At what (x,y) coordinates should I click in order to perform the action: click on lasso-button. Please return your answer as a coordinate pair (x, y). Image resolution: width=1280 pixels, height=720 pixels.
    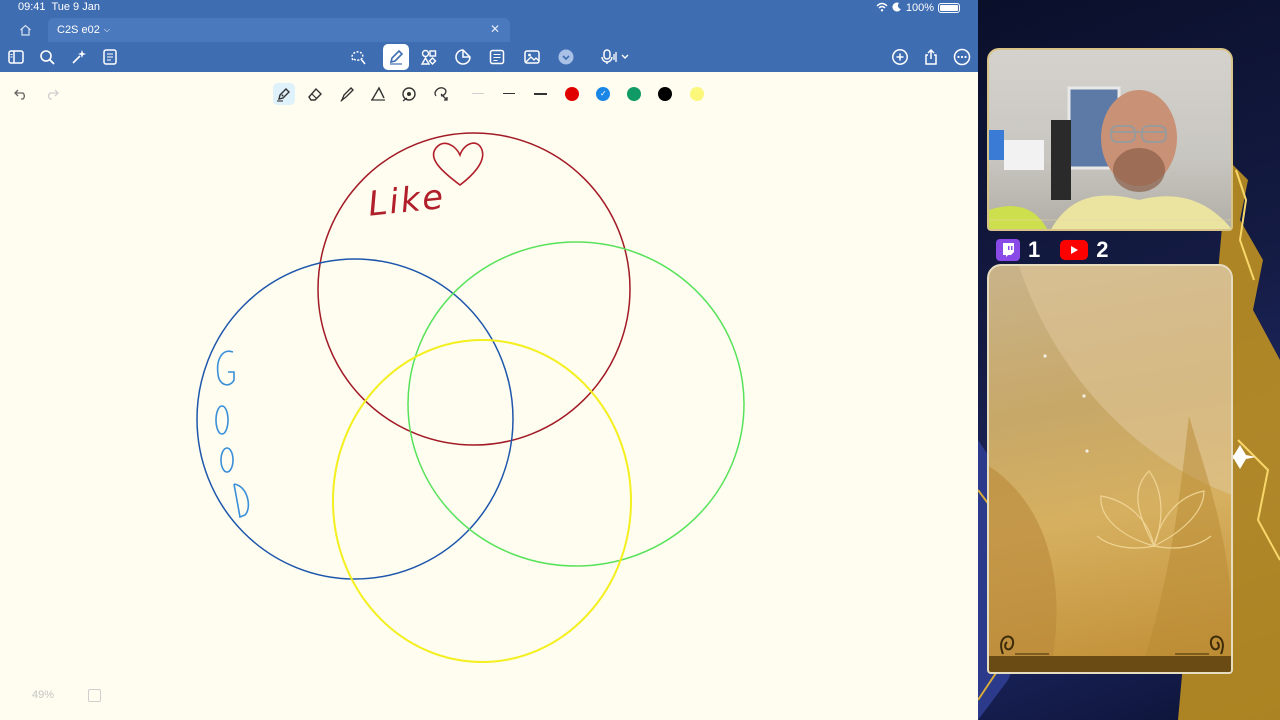
    Looking at the image, I should click on (358, 57).